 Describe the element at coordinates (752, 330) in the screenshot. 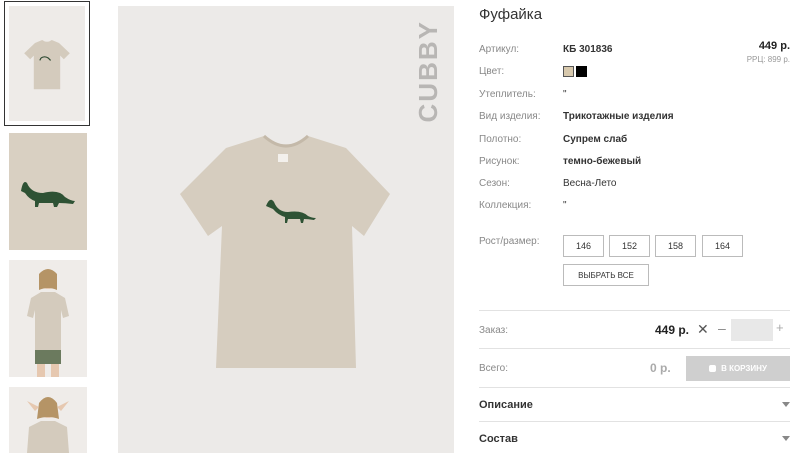

I see `quantity-input` at that location.